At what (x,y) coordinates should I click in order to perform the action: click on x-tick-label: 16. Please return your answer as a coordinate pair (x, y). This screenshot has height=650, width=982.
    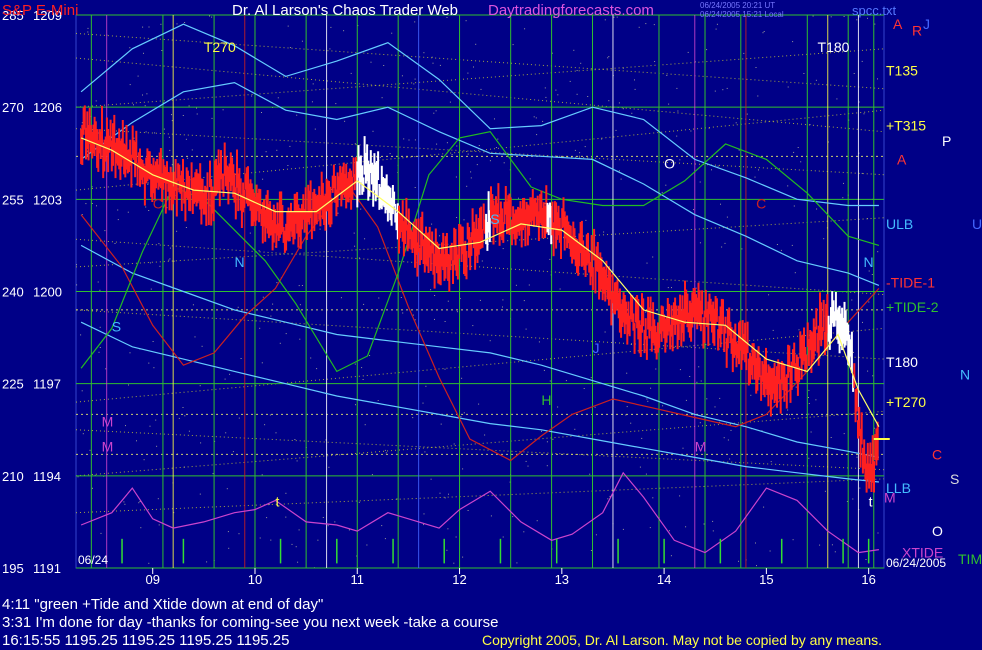
    Looking at the image, I should click on (868, 579).